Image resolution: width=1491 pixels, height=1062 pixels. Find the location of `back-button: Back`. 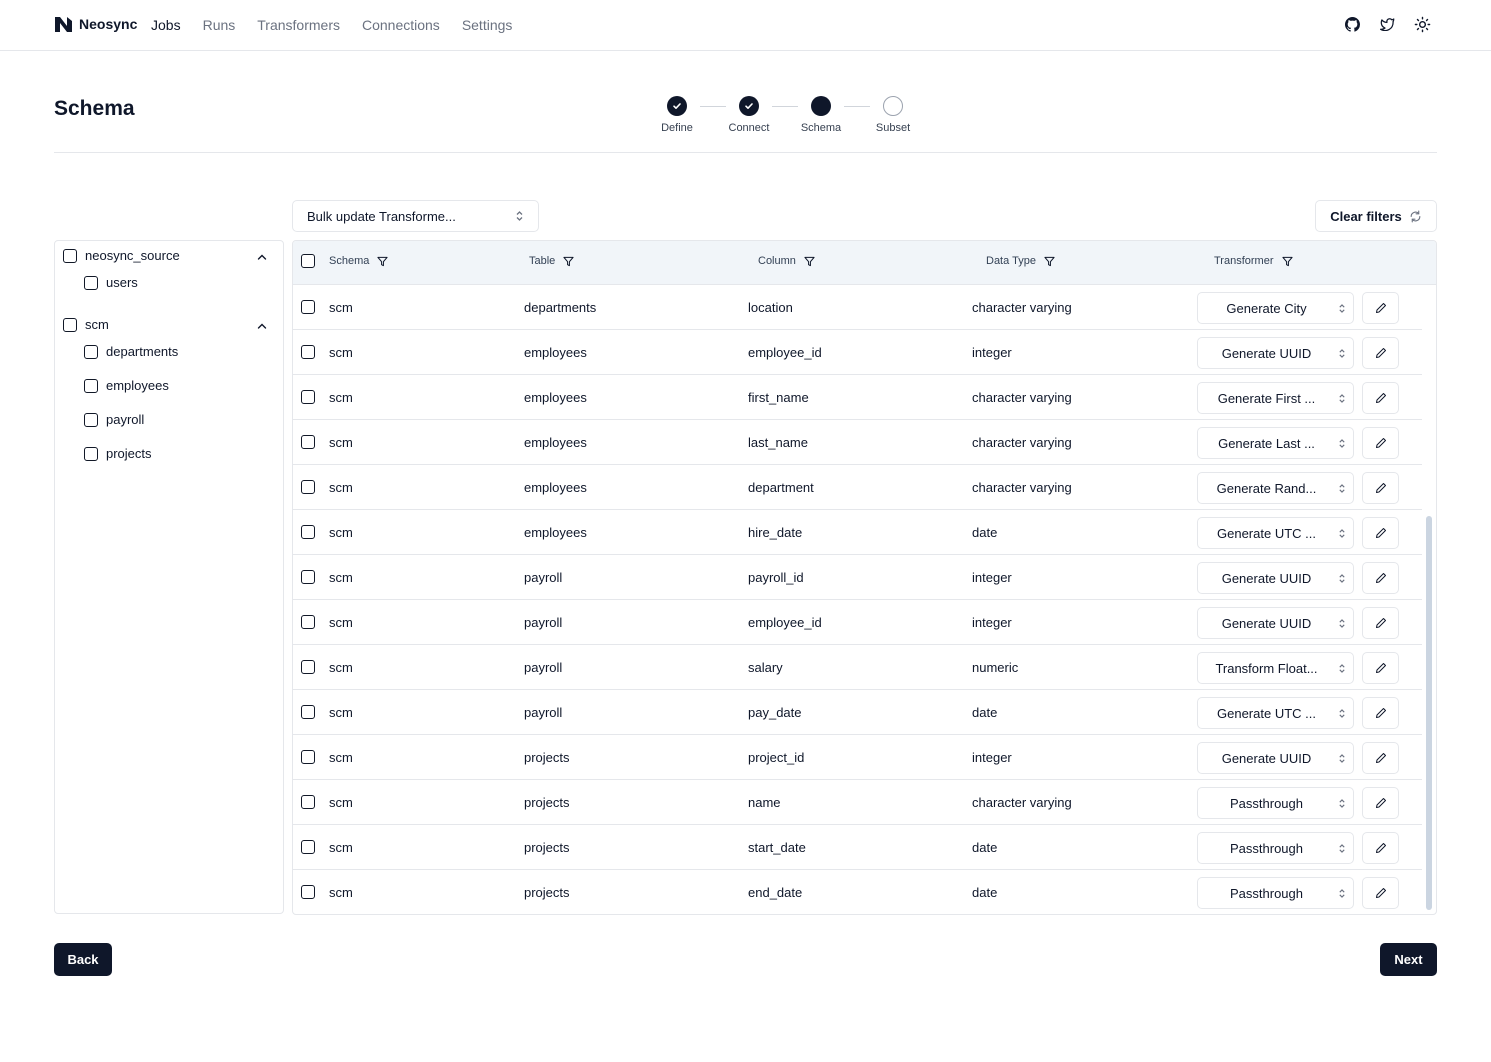

back-button: Back is located at coordinates (83, 959).